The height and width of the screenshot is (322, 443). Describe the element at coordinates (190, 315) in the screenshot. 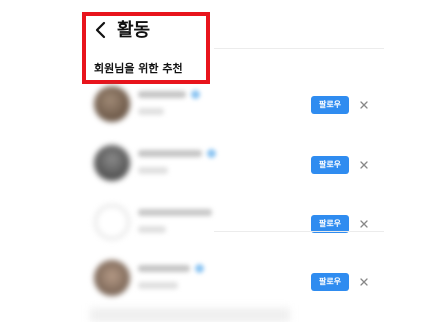

I see `partial-row` at that location.